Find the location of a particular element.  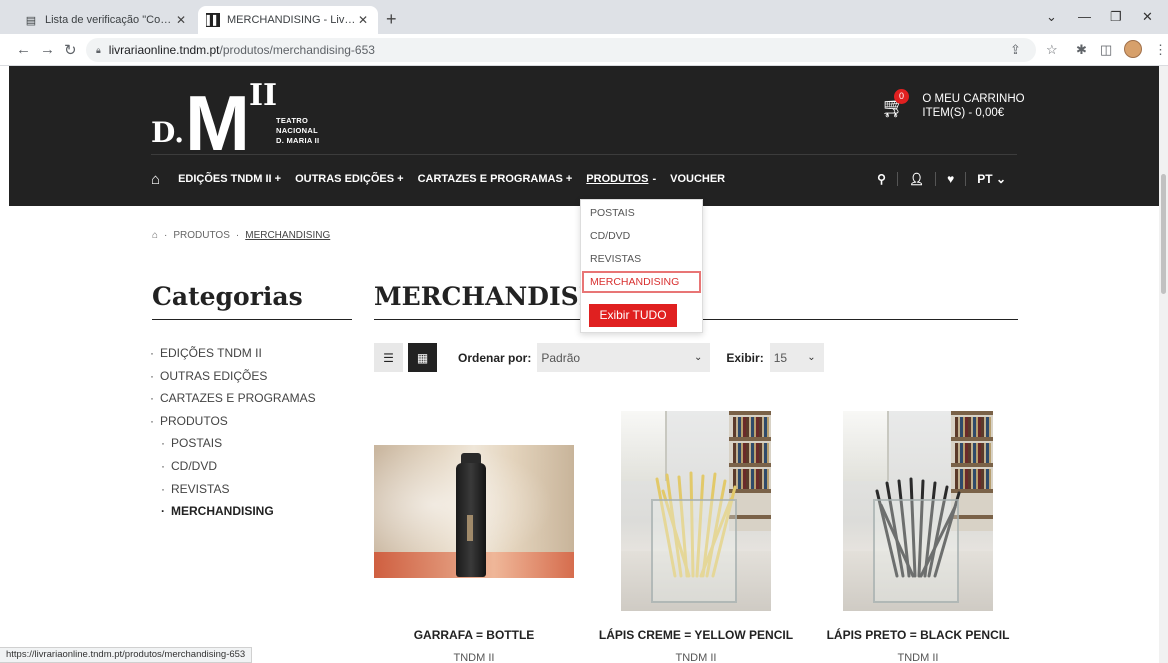

lock-icon: 🔒︎ is located at coordinates (98, 49).